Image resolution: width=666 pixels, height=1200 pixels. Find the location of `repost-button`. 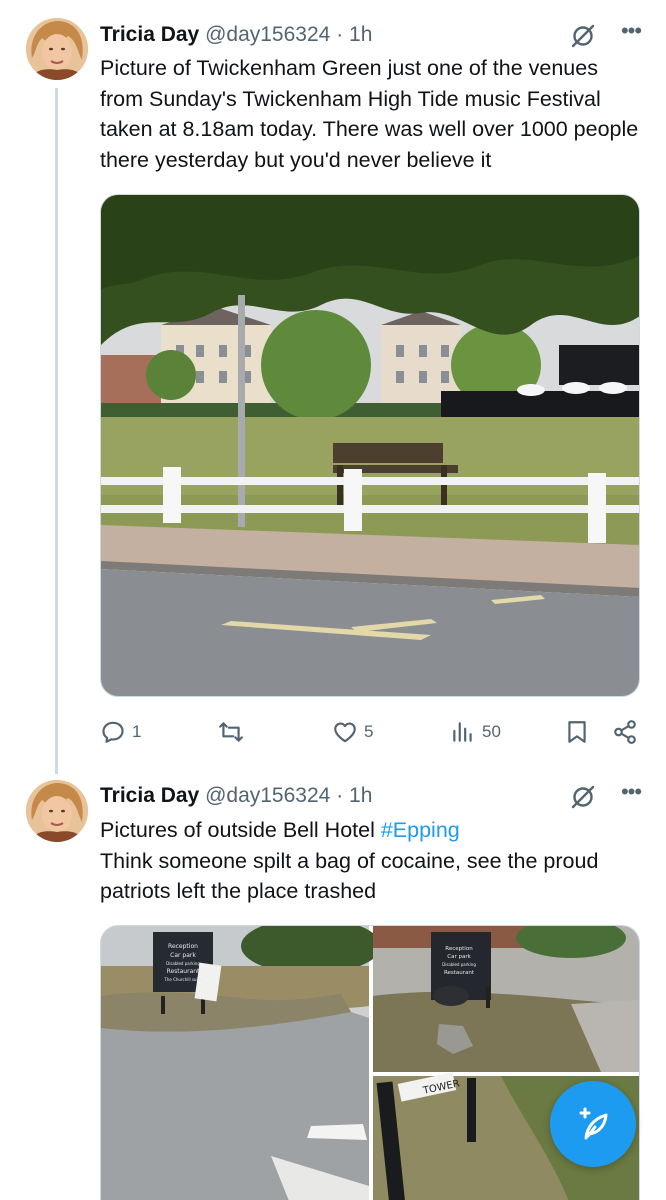

repost-button is located at coordinates (234, 732).